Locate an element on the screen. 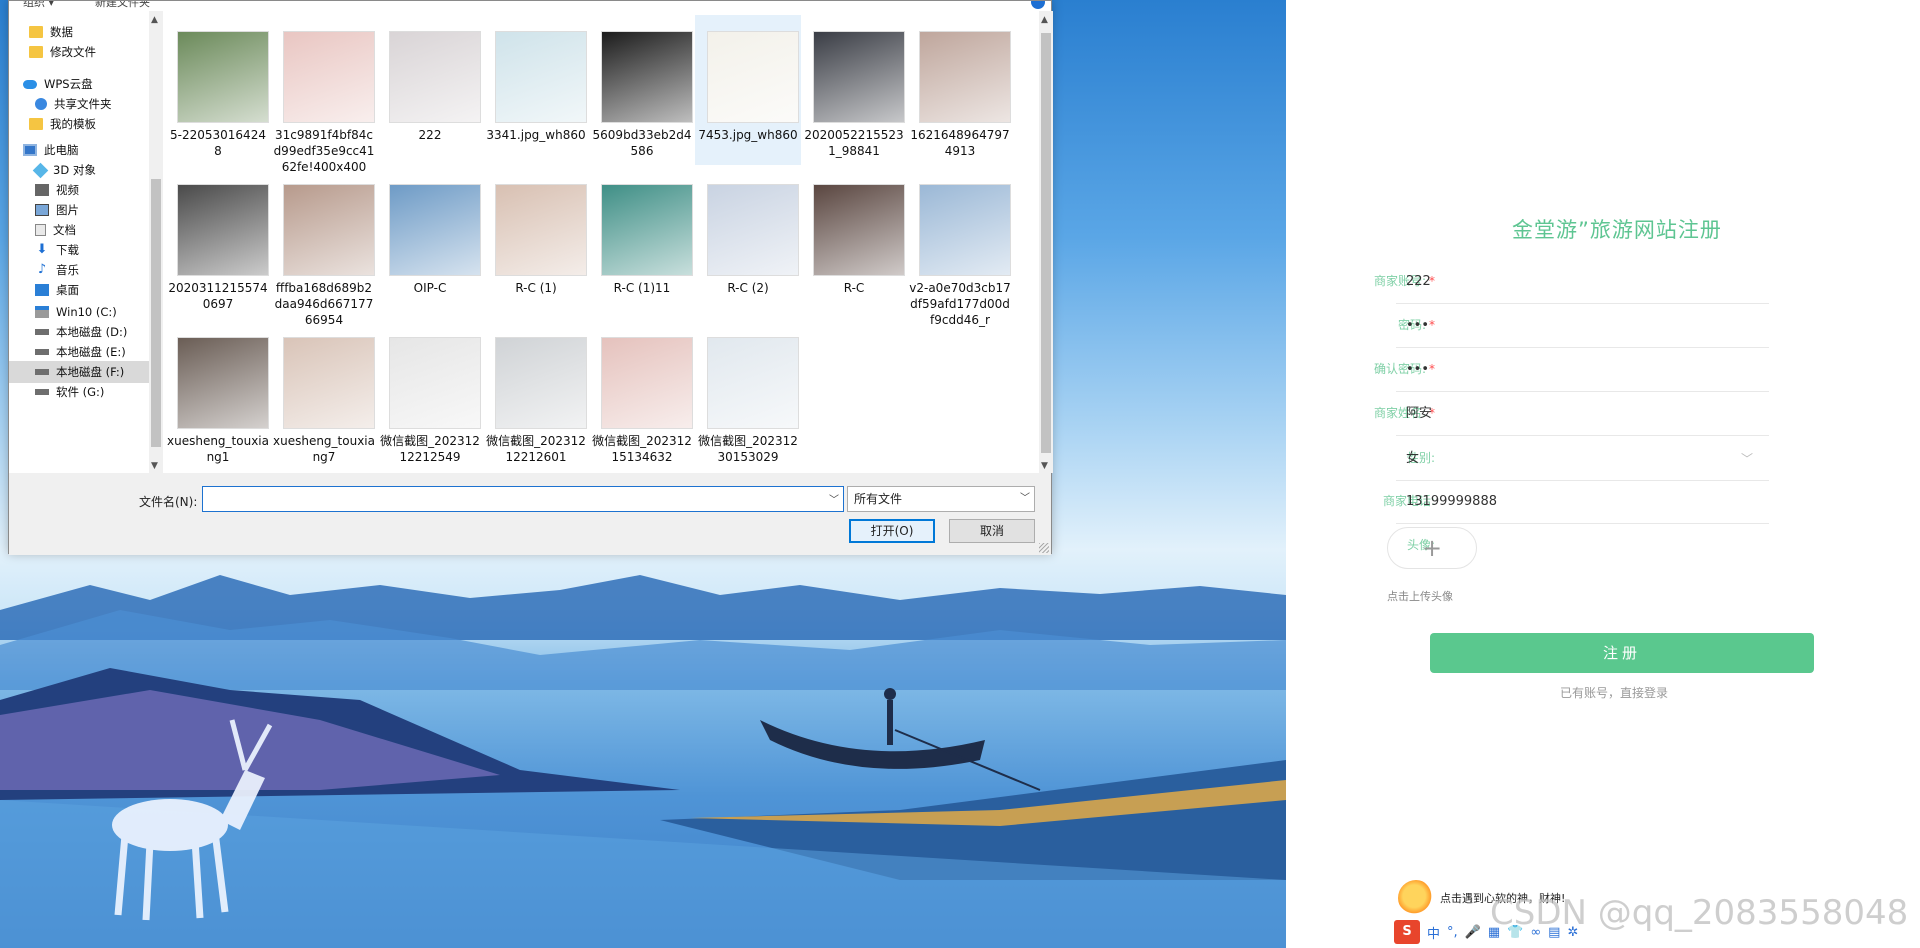  share-icon is located at coordinates (41, 104).